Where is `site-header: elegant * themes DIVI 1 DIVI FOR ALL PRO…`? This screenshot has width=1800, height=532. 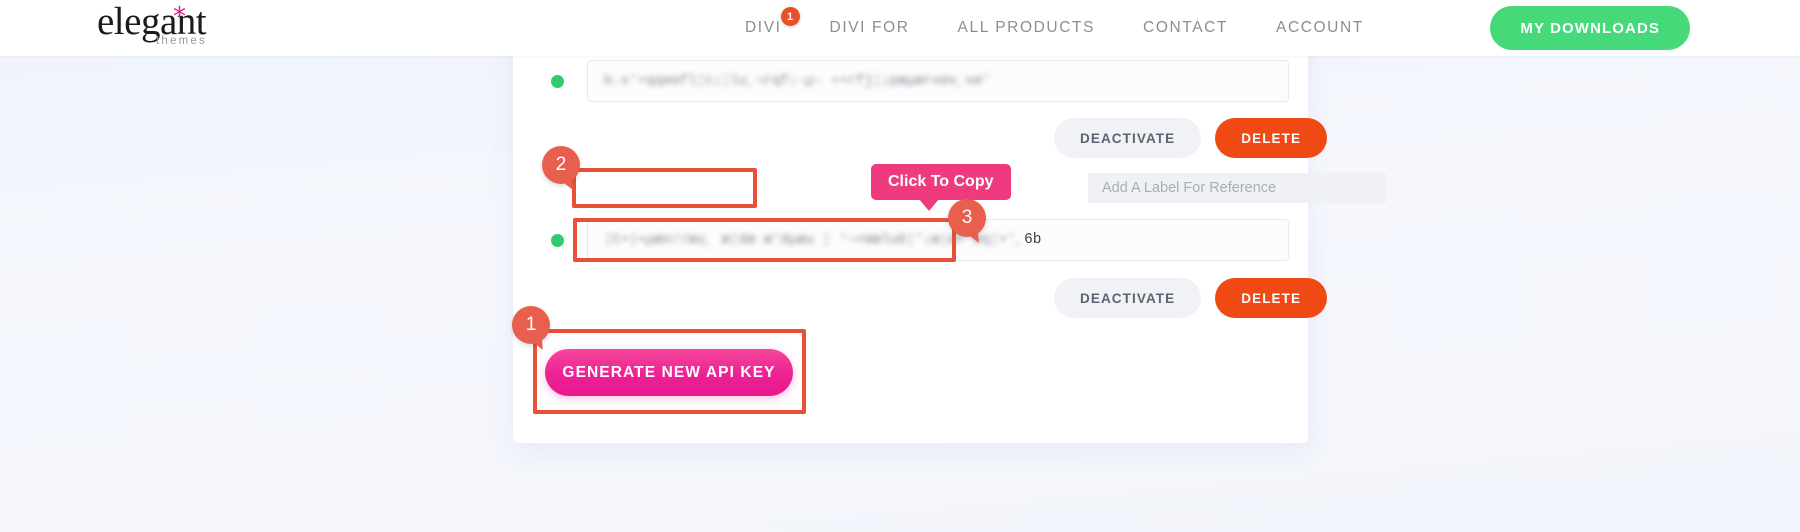 site-header: elegant * themes DIVI 1 DIVI FOR ALL PRO… is located at coordinates (900, 28).